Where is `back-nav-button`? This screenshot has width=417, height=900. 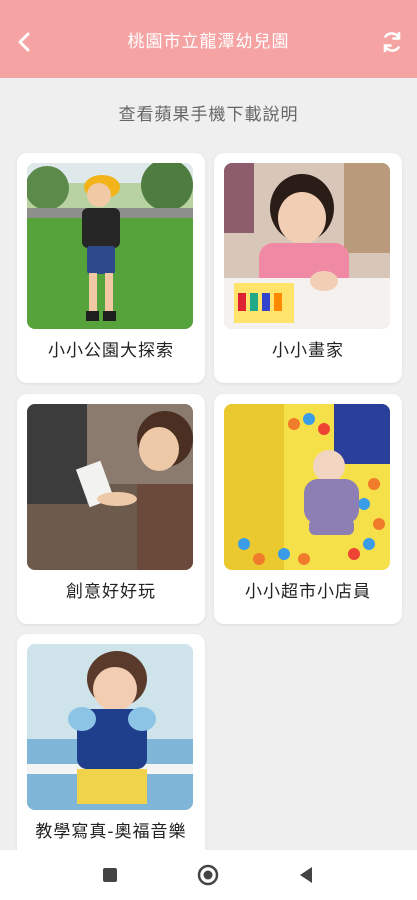
back-nav-button is located at coordinates (306, 875).